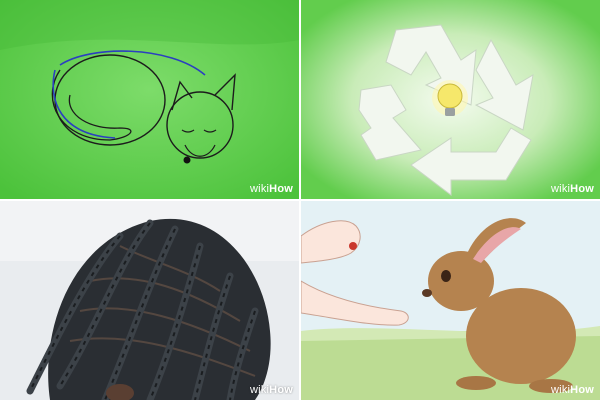 This screenshot has width=600, height=400. I want to click on lightbulb-icon, so click(450, 98).